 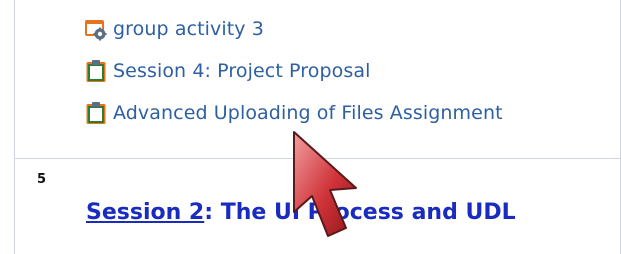 I want to click on forum-icon, so click(x=96, y=29).